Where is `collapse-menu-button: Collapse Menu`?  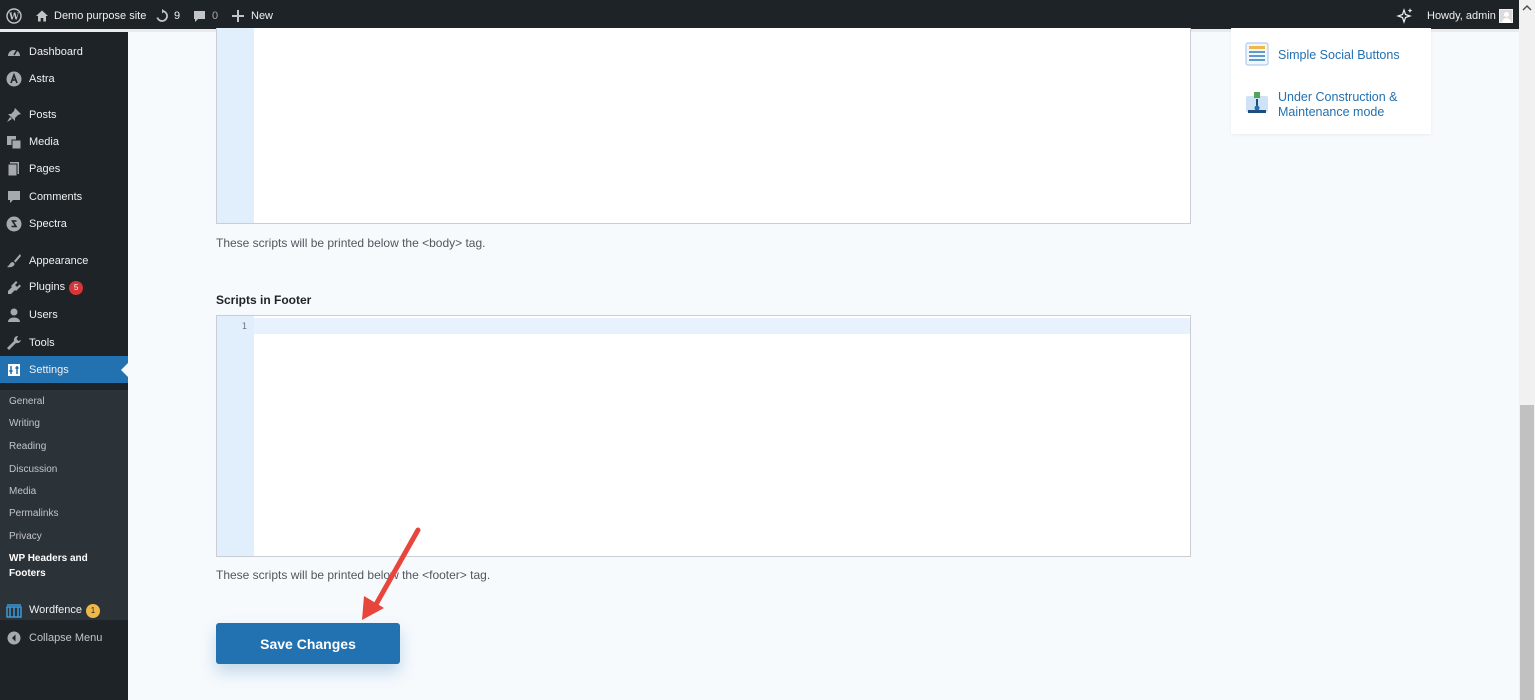
collapse-menu-button: Collapse Menu is located at coordinates (64, 637).